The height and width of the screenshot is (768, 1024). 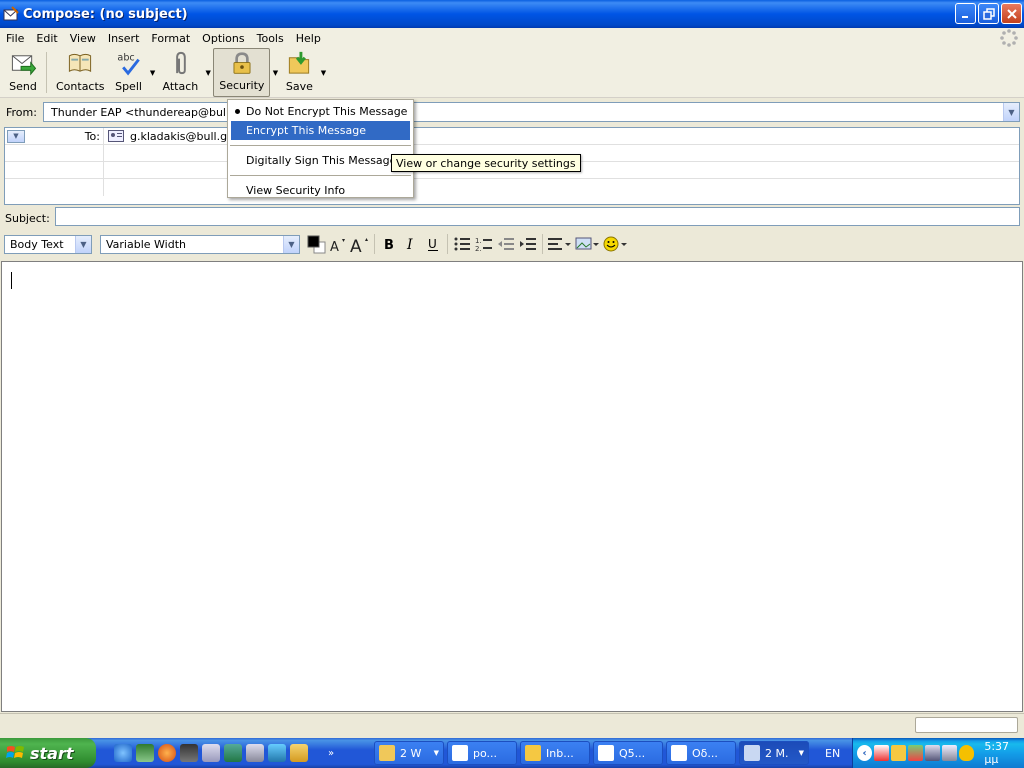 I want to click on font-smaller-icon: A, so click(x=337, y=246).